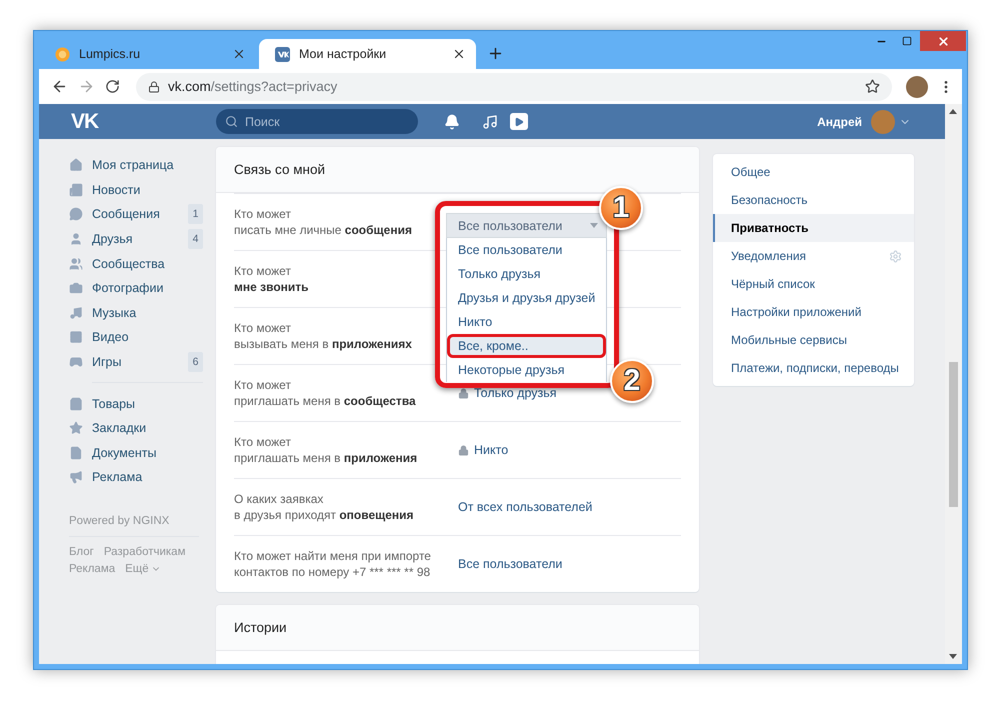 The height and width of the screenshot is (704, 1000). What do you see at coordinates (136, 428) in the screenshot?
I see `nav-item: Закладки` at bounding box center [136, 428].